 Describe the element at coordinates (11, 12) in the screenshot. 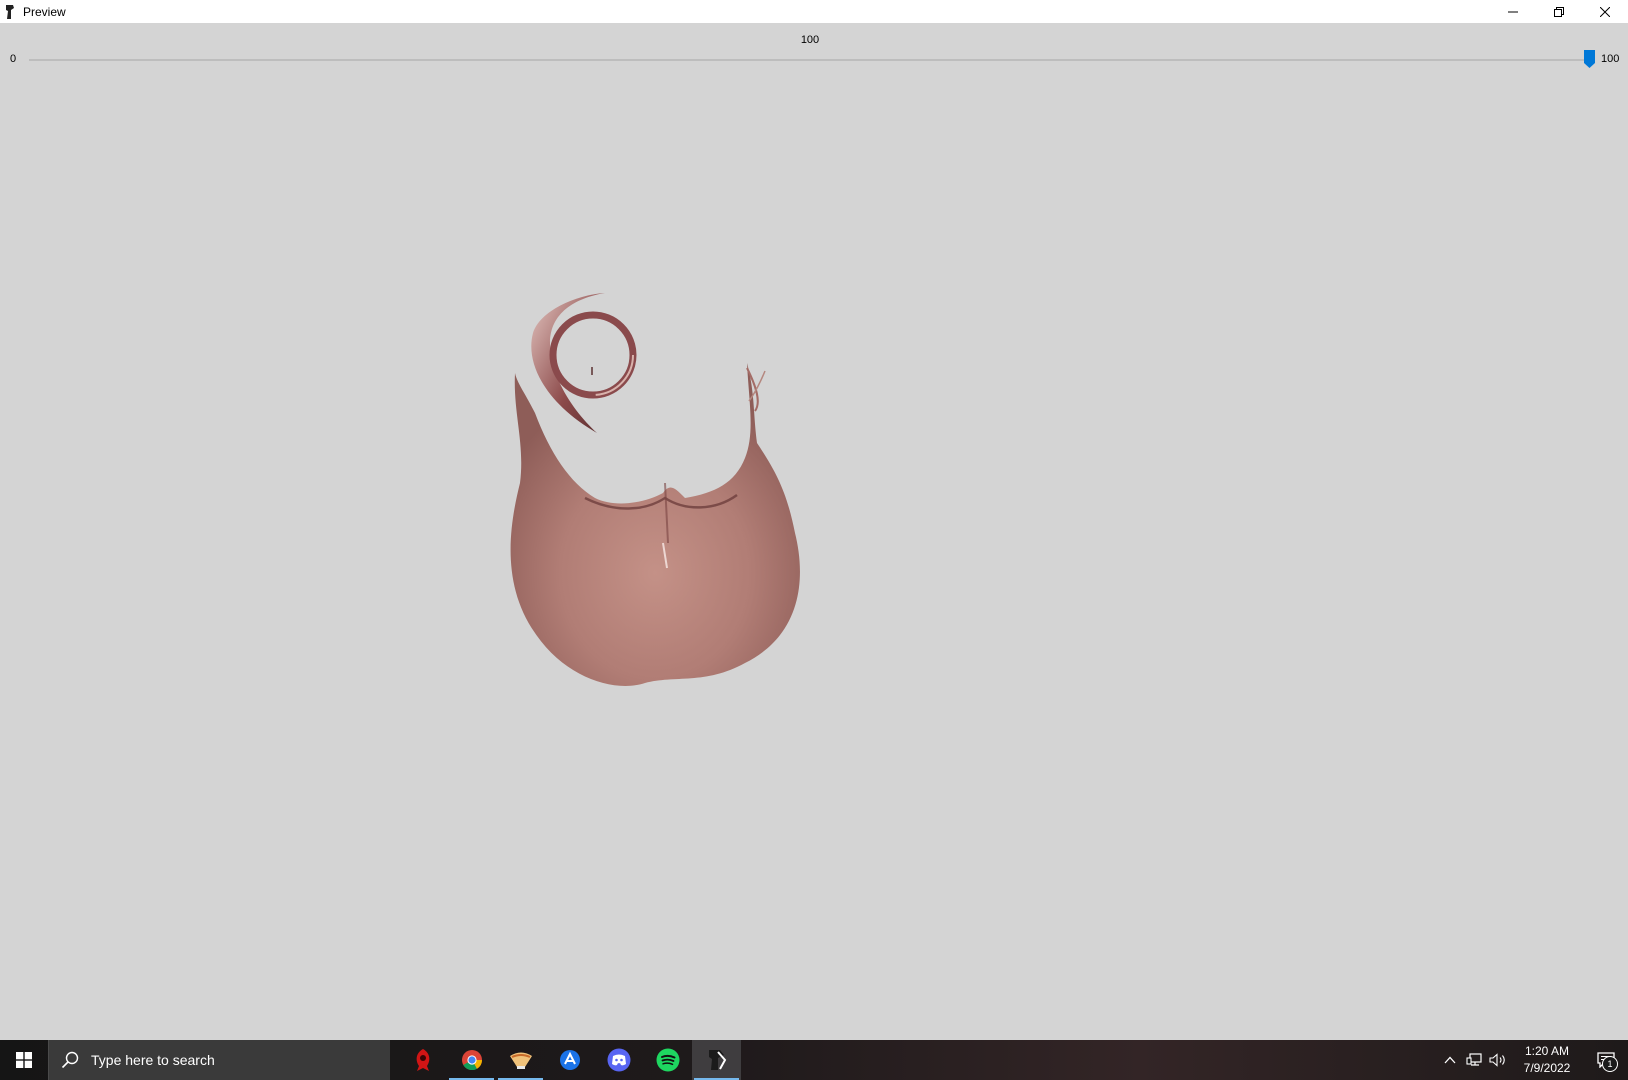

I see `app-icon` at that location.